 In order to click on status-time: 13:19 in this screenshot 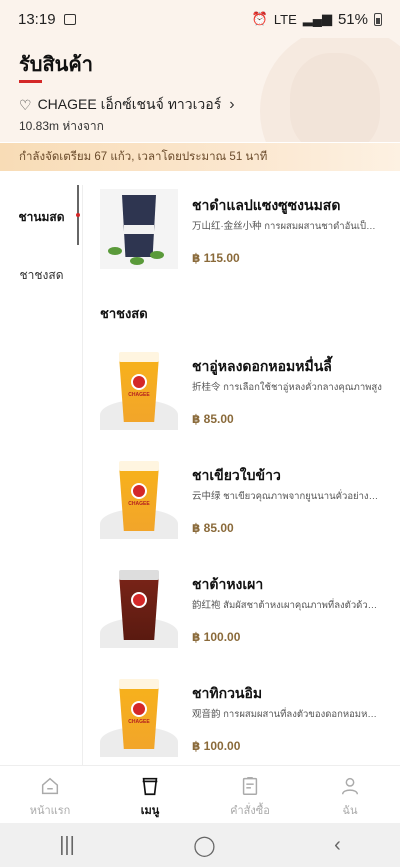, I will do `click(37, 19)`.